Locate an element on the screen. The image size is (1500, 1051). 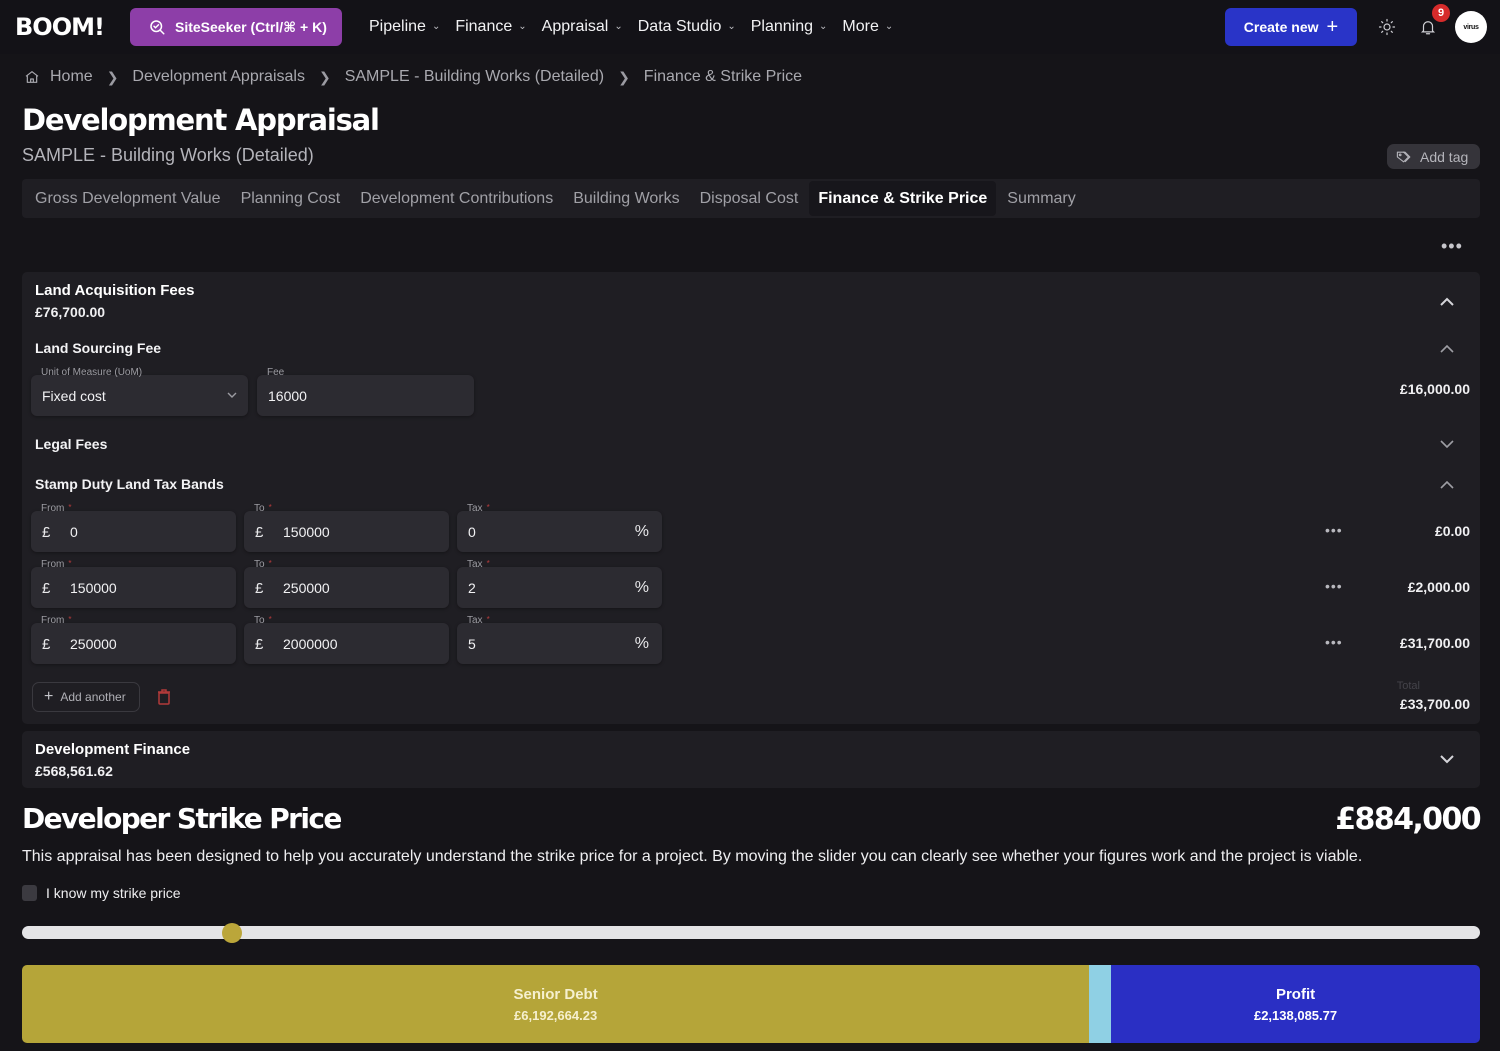
create-new-label: Create new is located at coordinates (1281, 27).